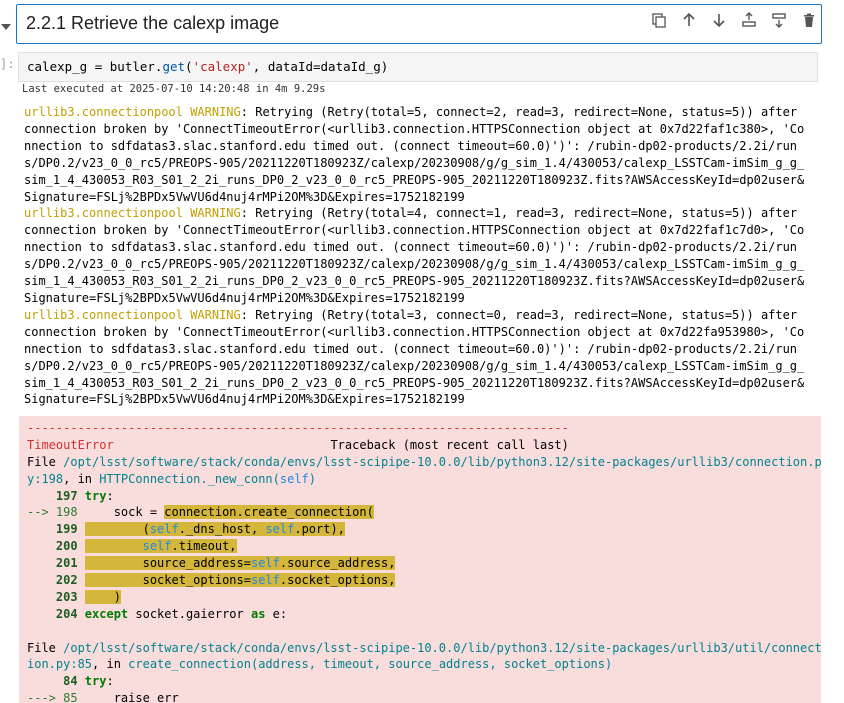 The image size is (844, 703). I want to click on move-up-icon, so click(689, 20).